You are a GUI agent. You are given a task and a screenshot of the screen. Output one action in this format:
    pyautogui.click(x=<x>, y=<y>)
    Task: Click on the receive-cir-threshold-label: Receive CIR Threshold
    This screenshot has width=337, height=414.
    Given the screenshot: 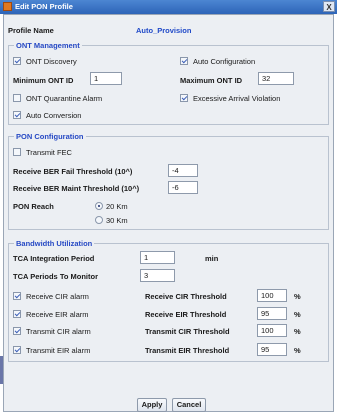 What is the action you would take?
    pyautogui.click(x=186, y=296)
    